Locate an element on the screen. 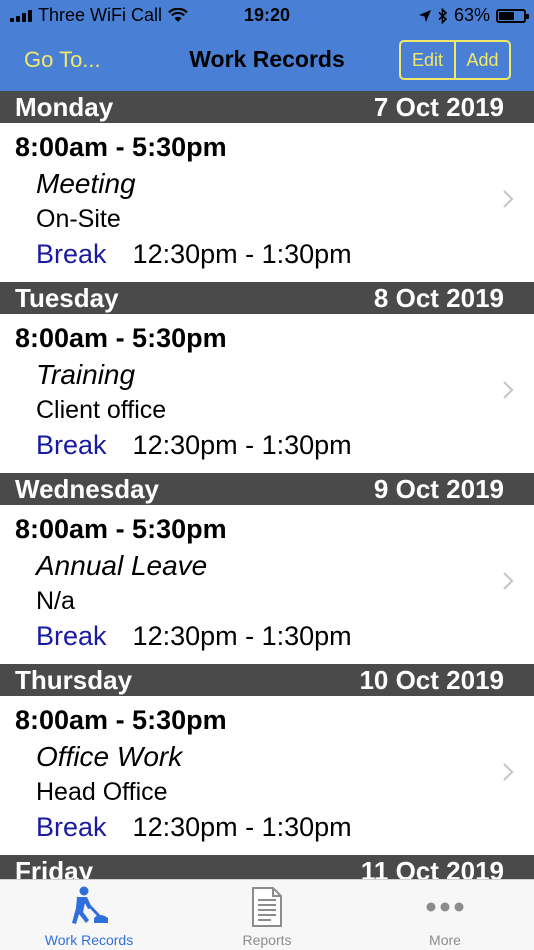  work-location: On-Site is located at coordinates (78, 219).